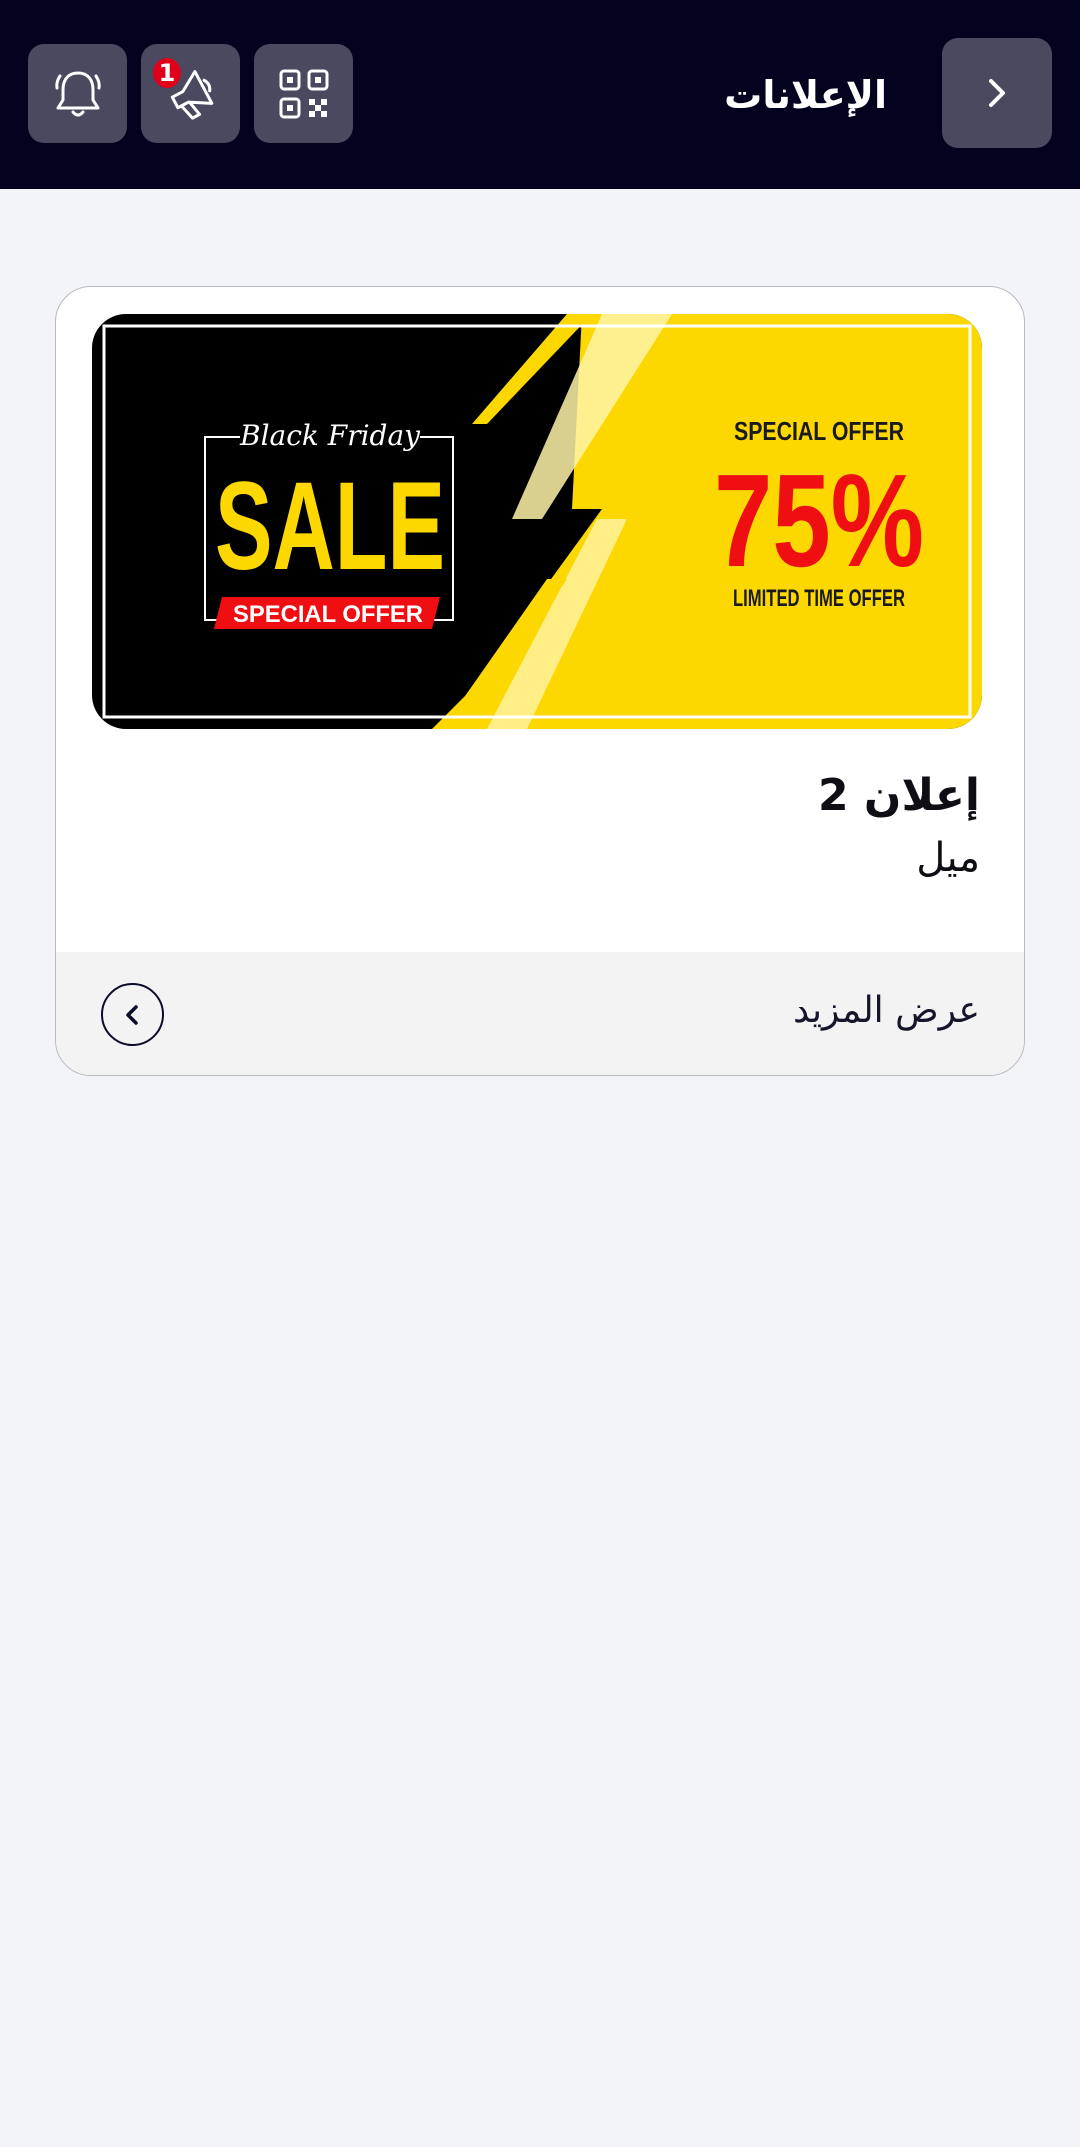 This screenshot has height=2147, width=1080. Describe the element at coordinates (540, 94) in the screenshot. I see `app-header: 1 الإعلانات` at that location.